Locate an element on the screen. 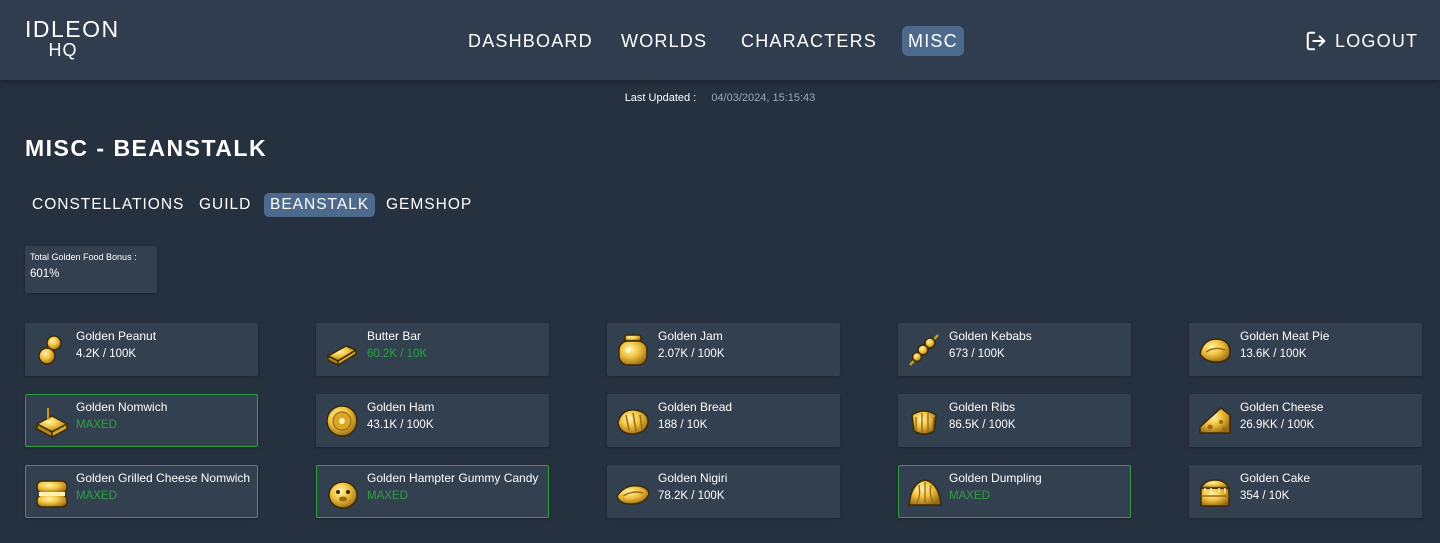  food-name: Golden Peanut is located at coordinates (116, 336).